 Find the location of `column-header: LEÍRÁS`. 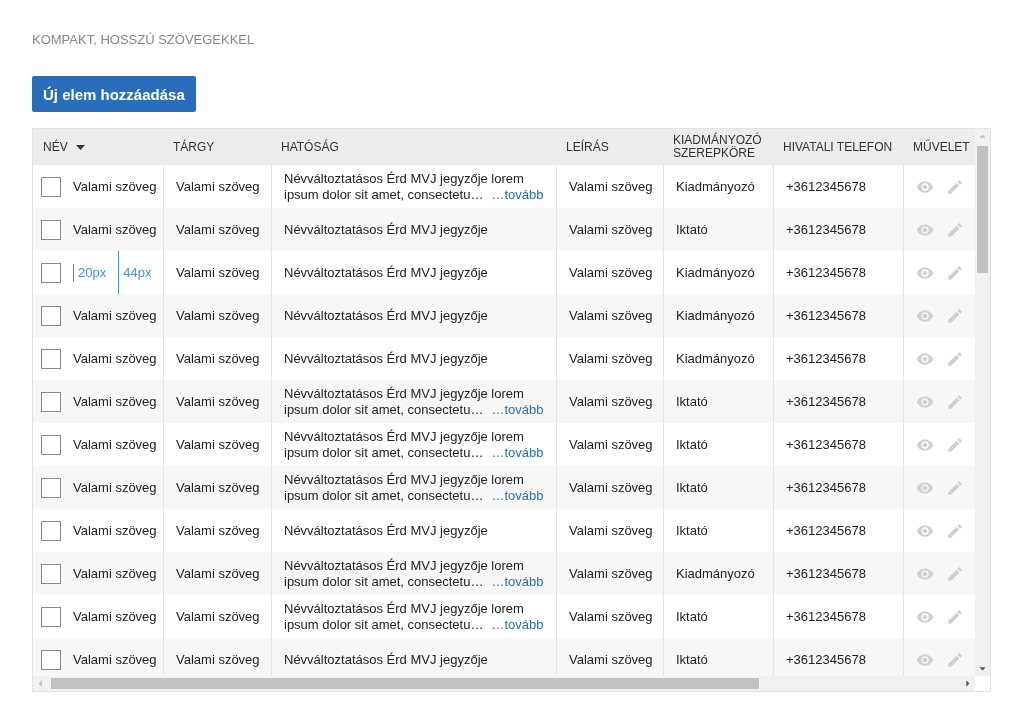

column-header: LEÍRÁS is located at coordinates (609, 147).